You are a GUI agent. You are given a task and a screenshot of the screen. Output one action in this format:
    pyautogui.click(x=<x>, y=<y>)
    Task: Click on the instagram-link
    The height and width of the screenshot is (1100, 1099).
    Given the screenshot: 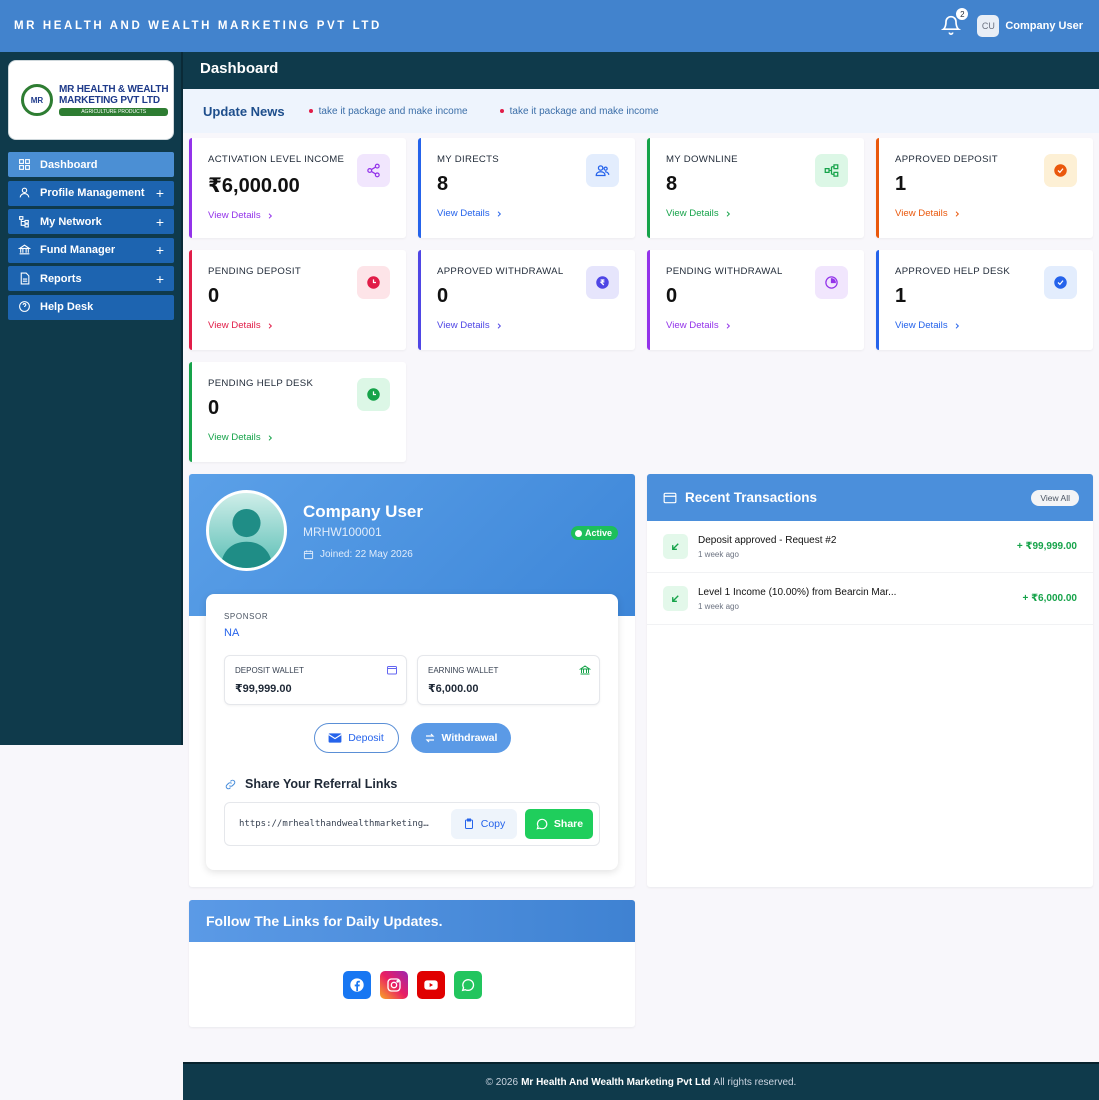 What is the action you would take?
    pyautogui.click(x=393, y=985)
    